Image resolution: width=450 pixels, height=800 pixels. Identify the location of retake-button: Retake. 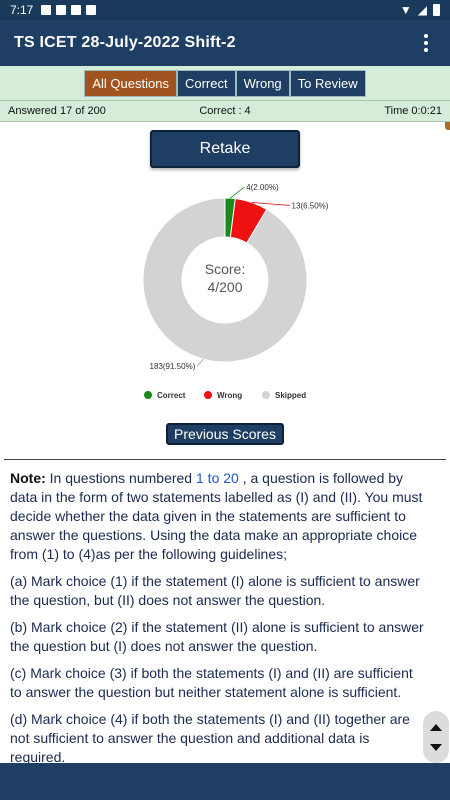
(225, 149).